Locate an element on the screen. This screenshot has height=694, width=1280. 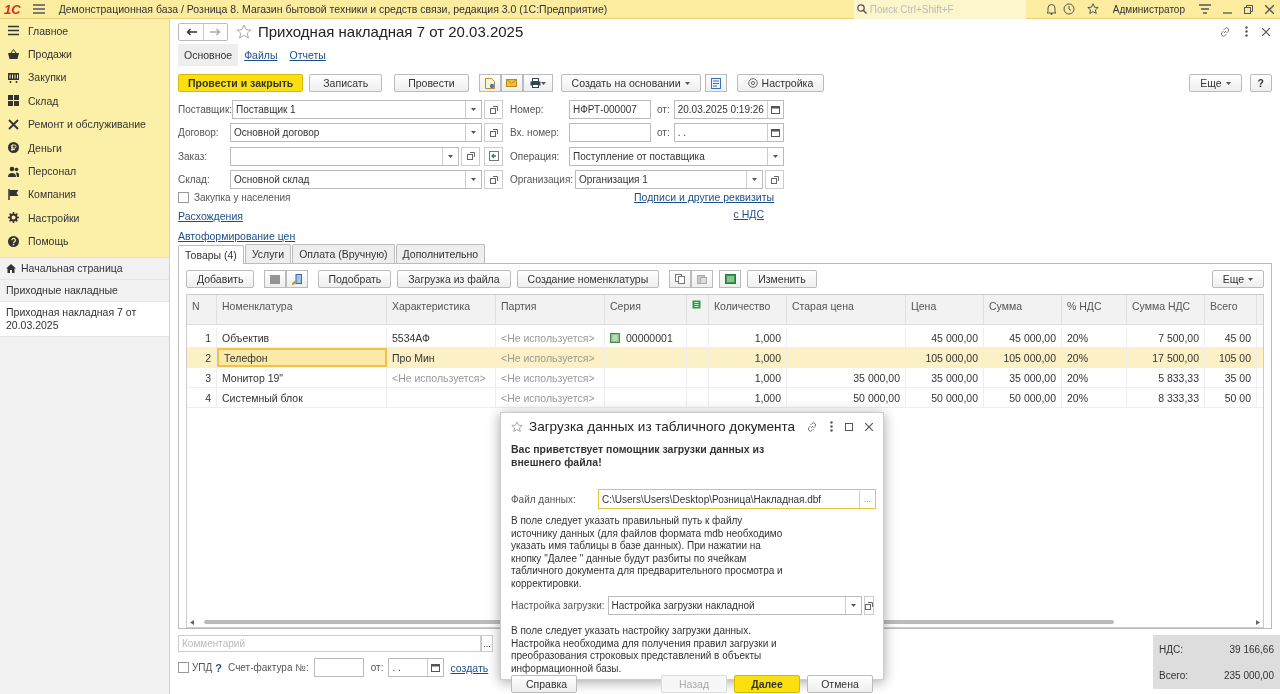
maximize-icon is located at coordinates (849, 426).